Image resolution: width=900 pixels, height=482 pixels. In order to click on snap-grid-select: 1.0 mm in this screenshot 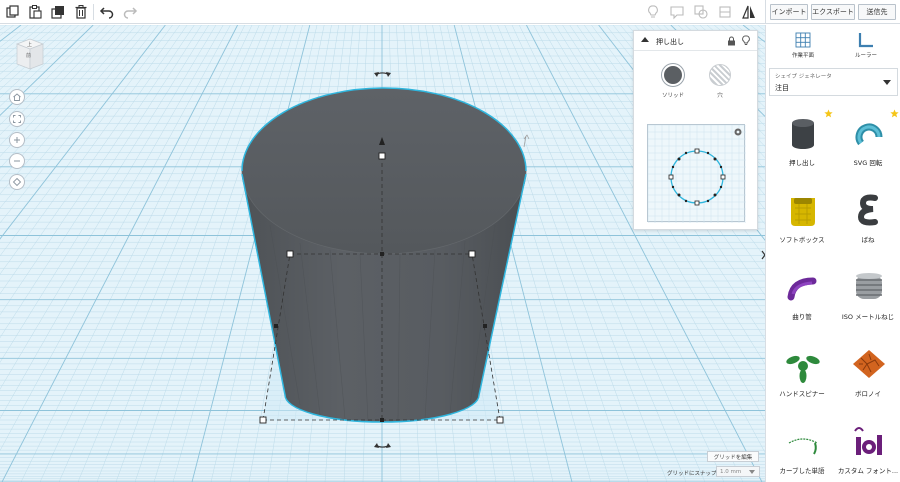, I will do `click(738, 471)`.